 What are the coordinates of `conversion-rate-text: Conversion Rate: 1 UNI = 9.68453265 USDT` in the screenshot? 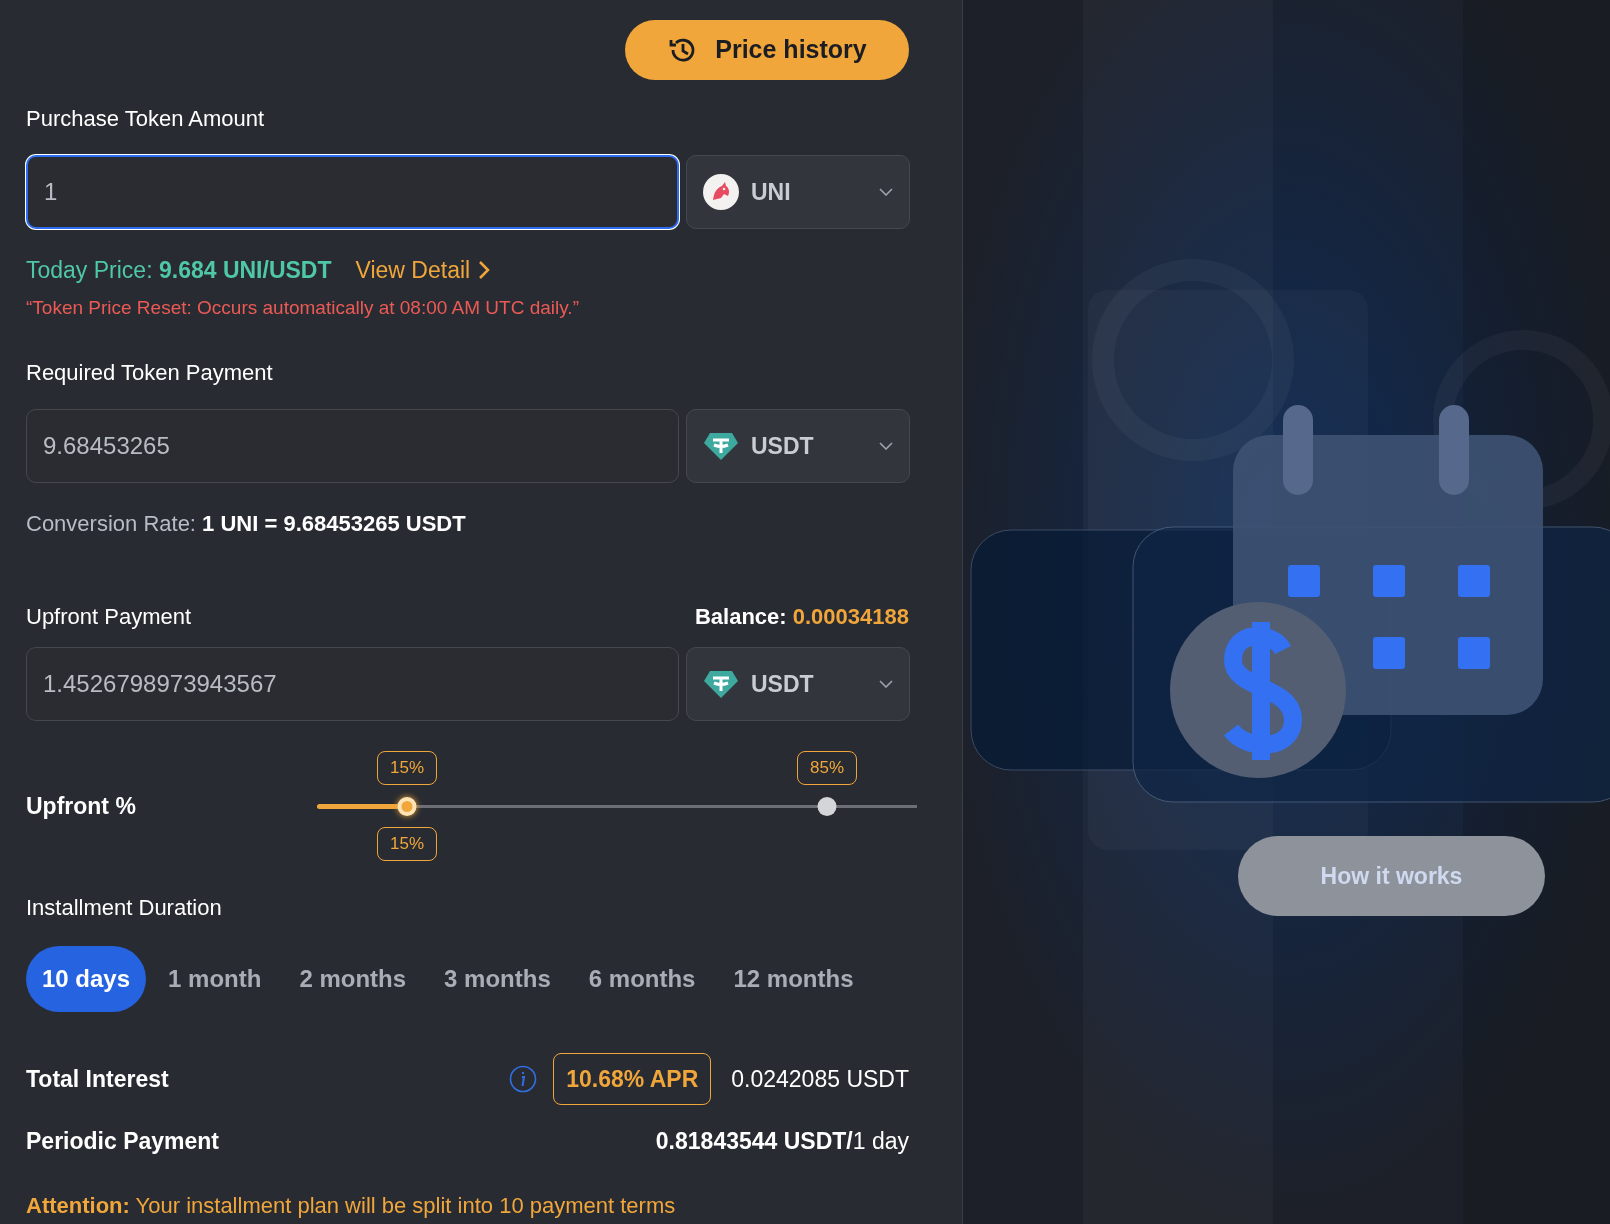 It's located at (246, 524).